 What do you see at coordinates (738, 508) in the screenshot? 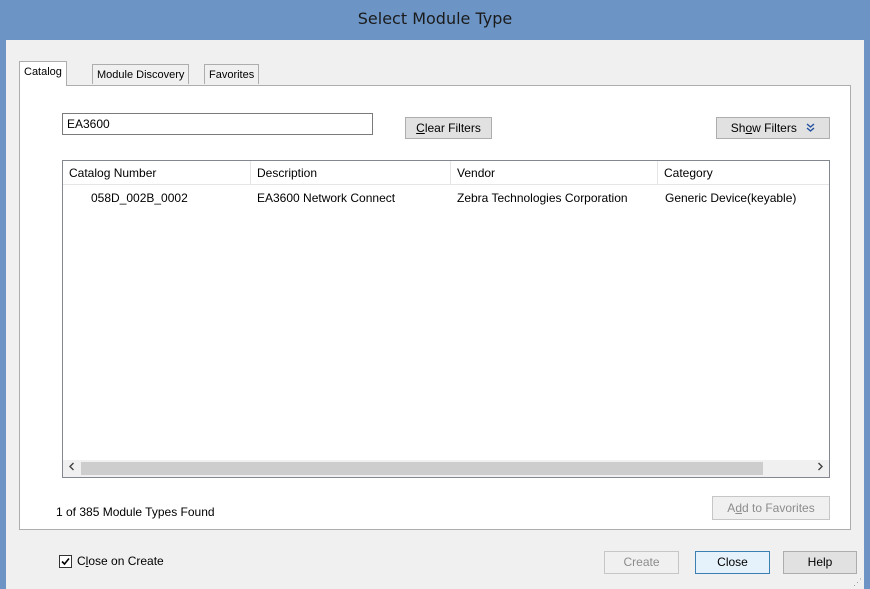
I see `access-key: d` at bounding box center [738, 508].